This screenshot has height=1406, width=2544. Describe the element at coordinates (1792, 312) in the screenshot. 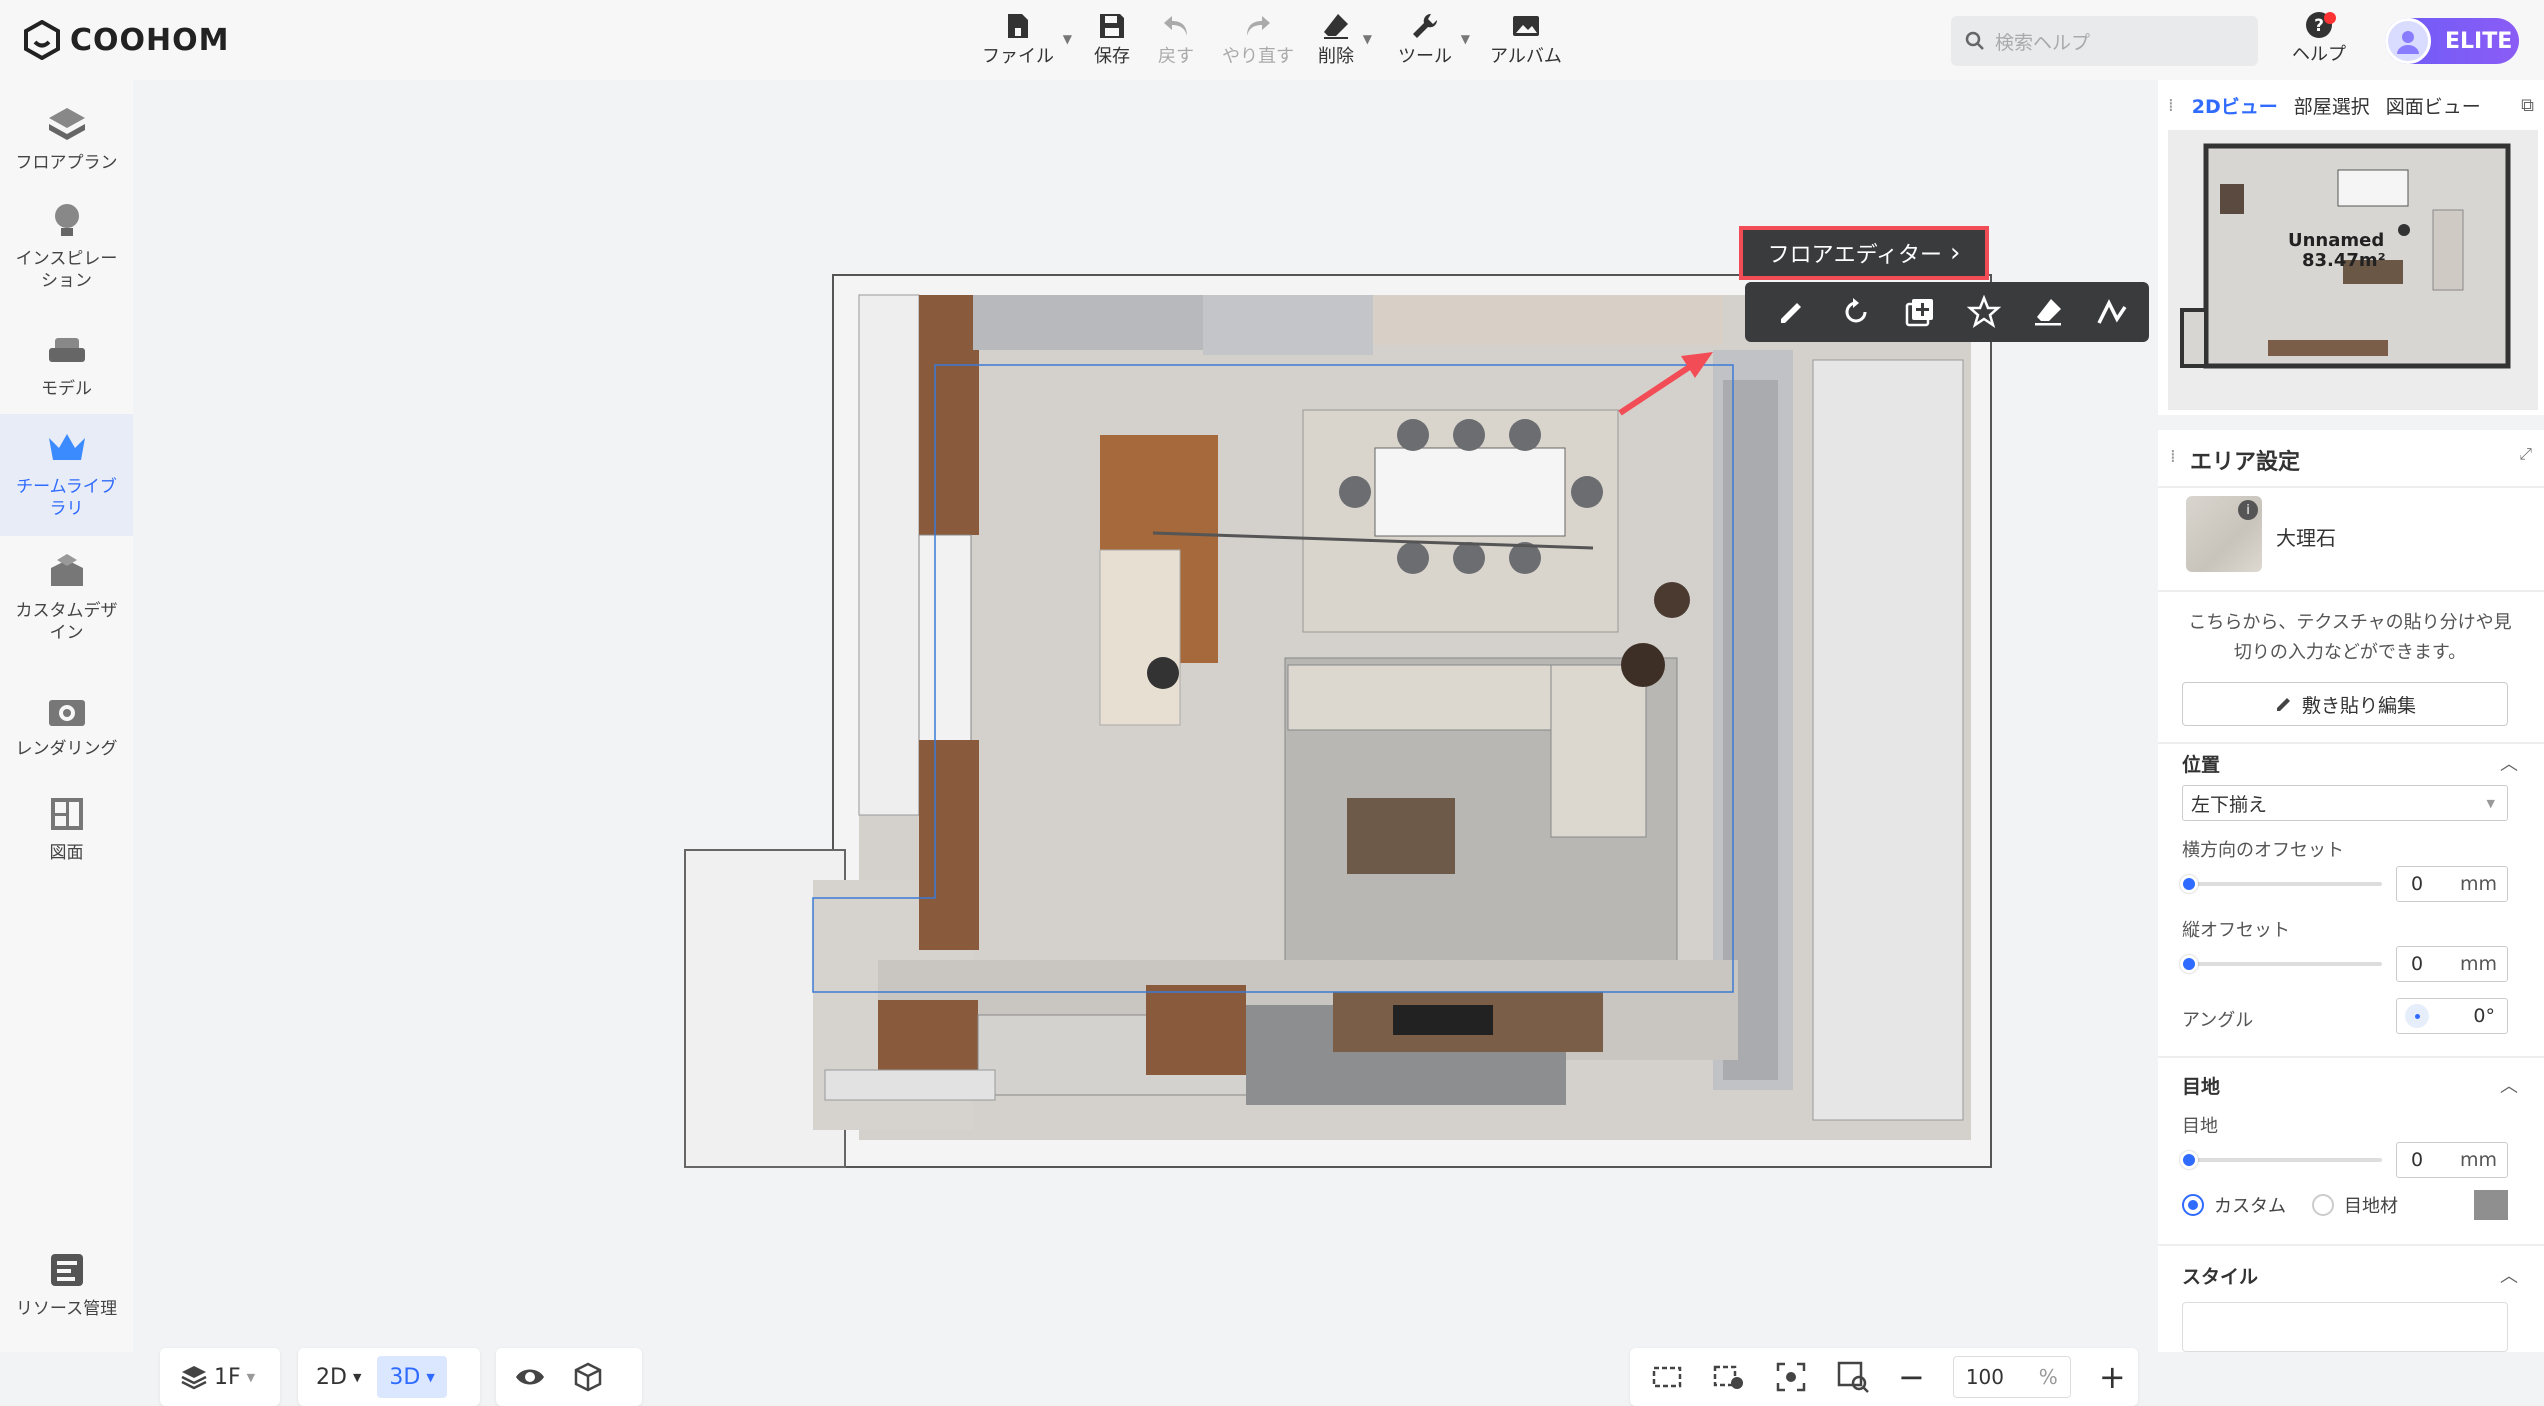

I see `pencil-icon` at that location.